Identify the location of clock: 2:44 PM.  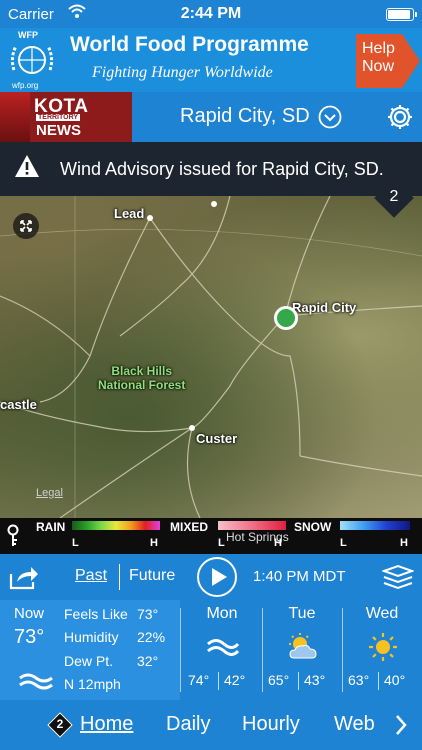
(211, 13).